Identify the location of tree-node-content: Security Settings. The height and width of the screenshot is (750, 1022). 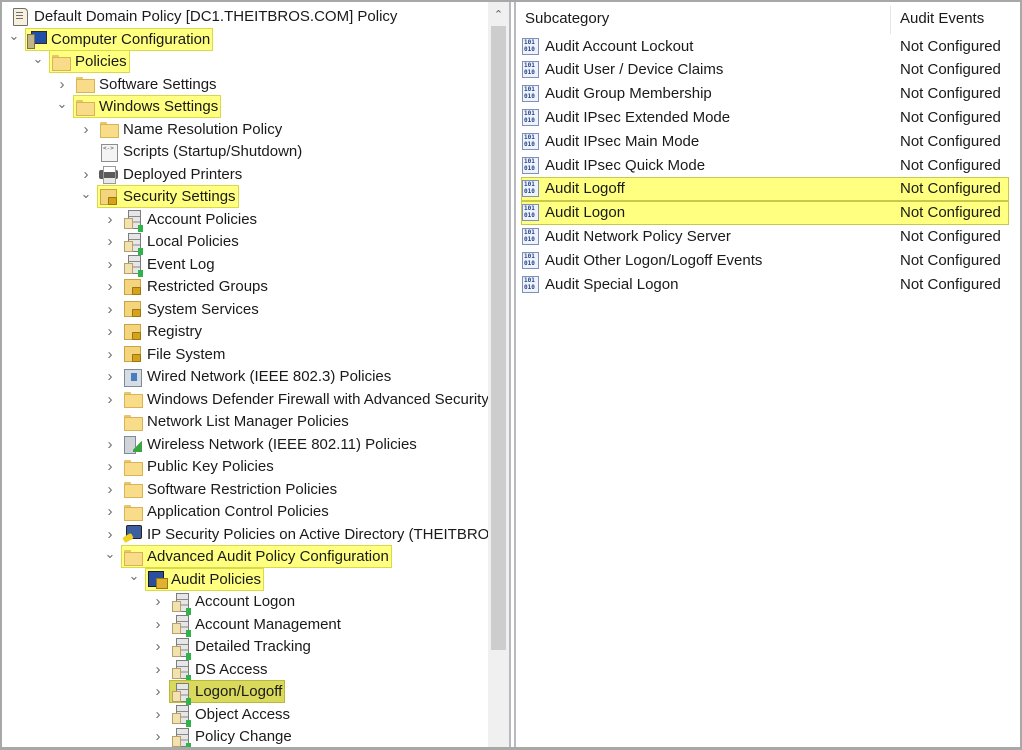
(168, 196).